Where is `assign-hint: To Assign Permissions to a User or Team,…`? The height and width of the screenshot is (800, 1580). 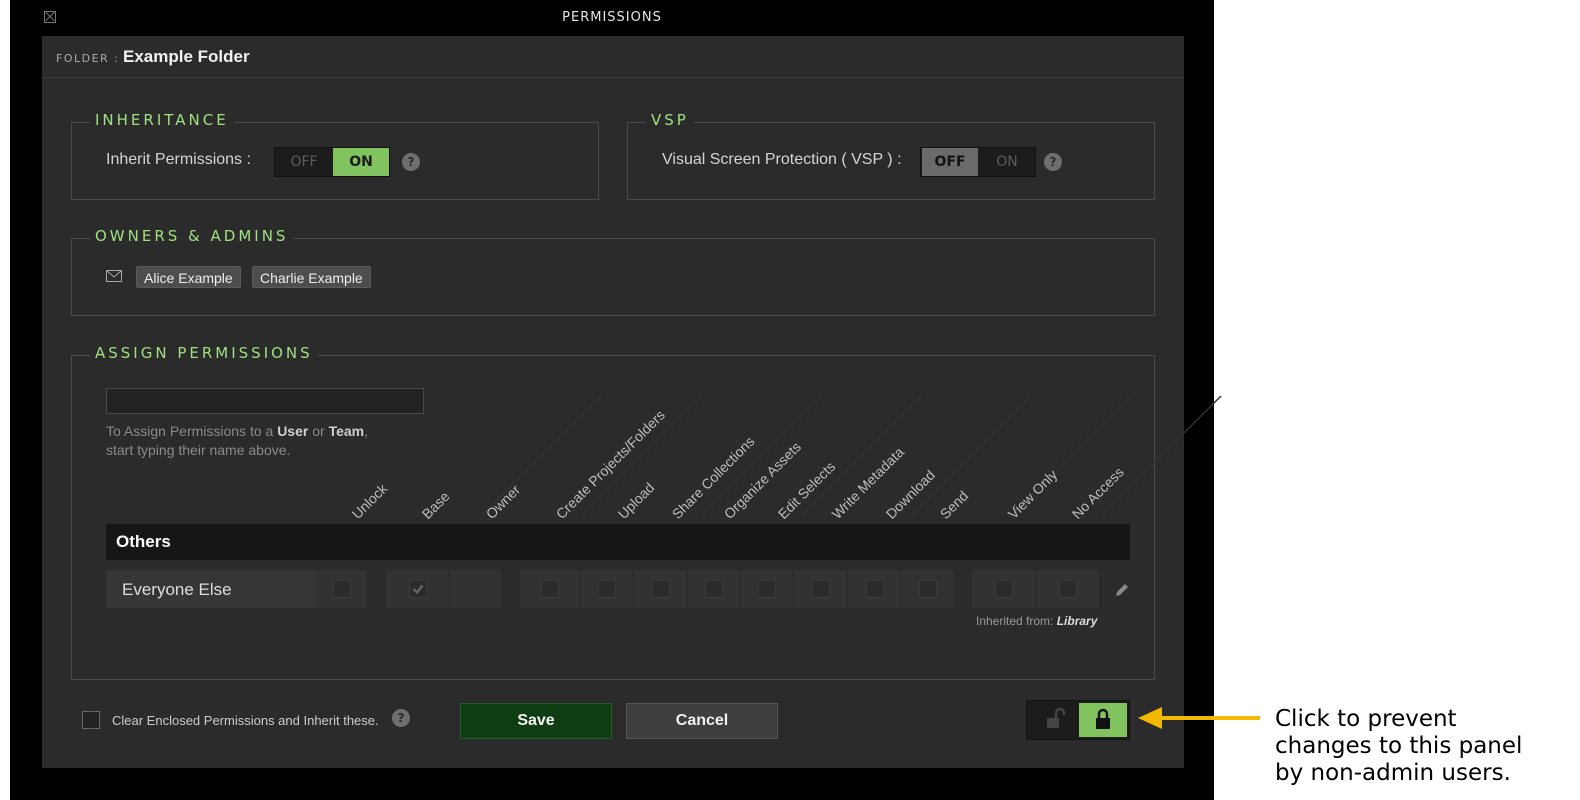 assign-hint: To Assign Permissions to a User or Team,… is located at coordinates (256, 441).